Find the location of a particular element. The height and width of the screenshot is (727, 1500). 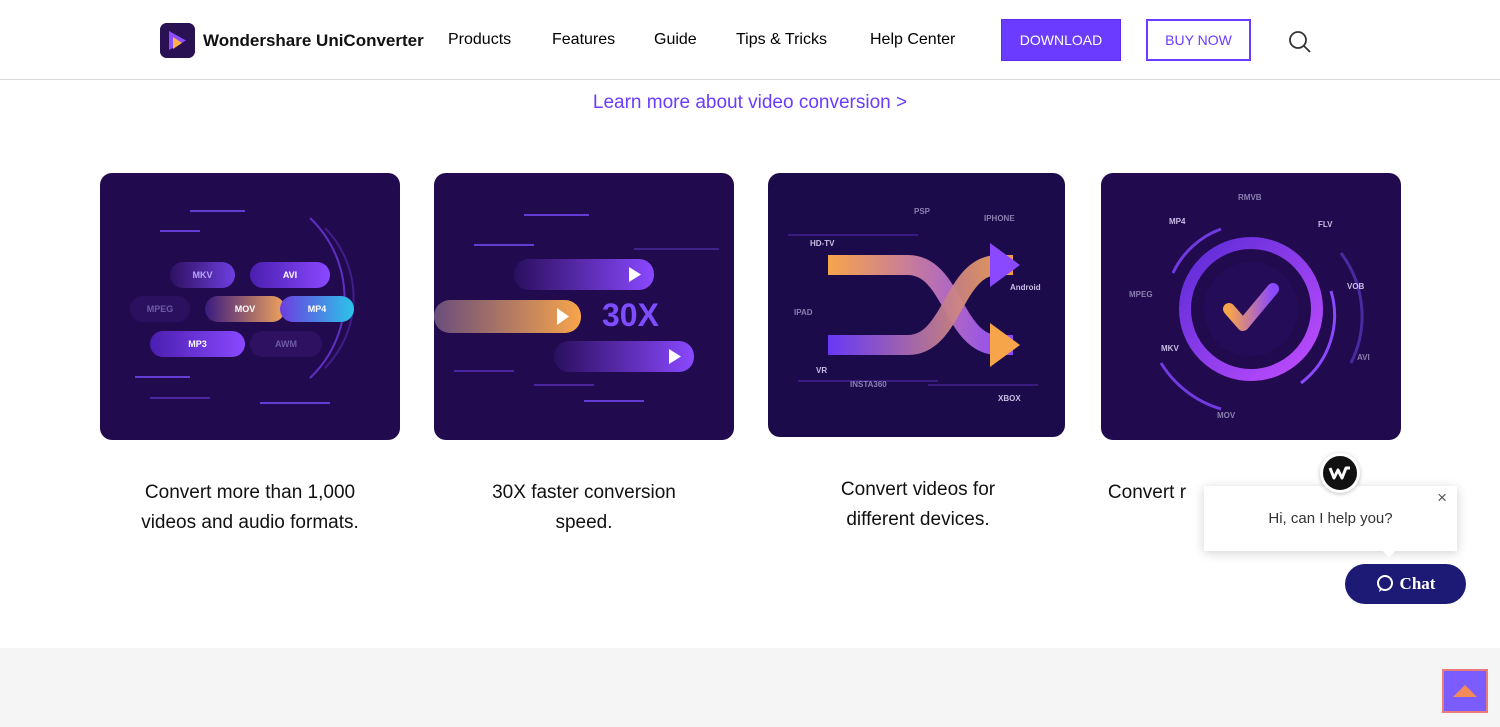

nav-features: Features is located at coordinates (583, 40).